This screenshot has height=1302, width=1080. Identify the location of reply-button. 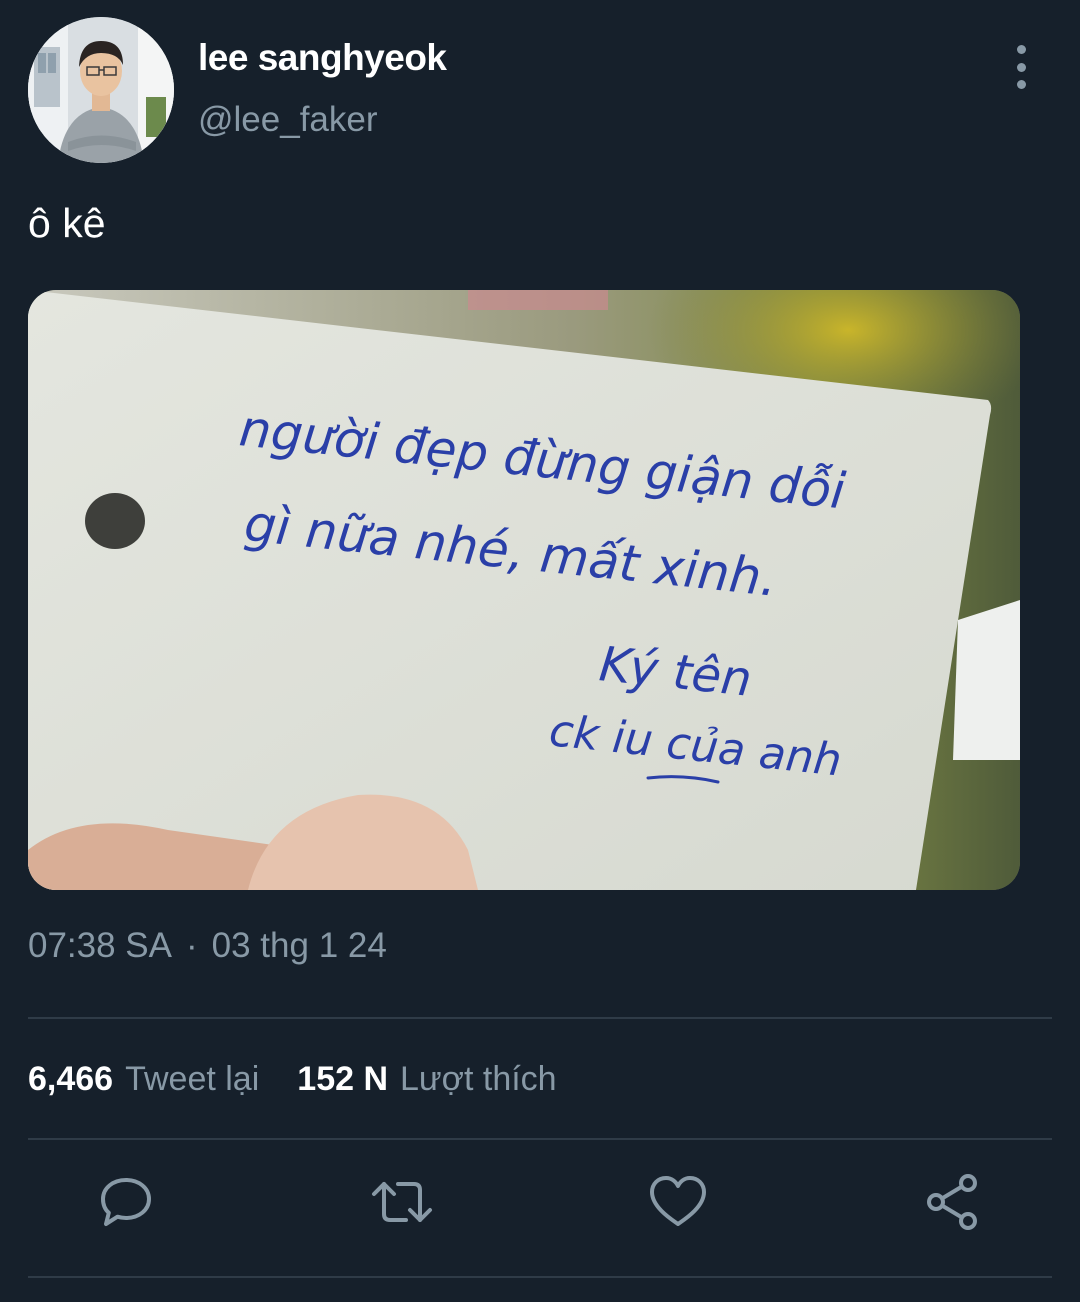
(126, 1202).